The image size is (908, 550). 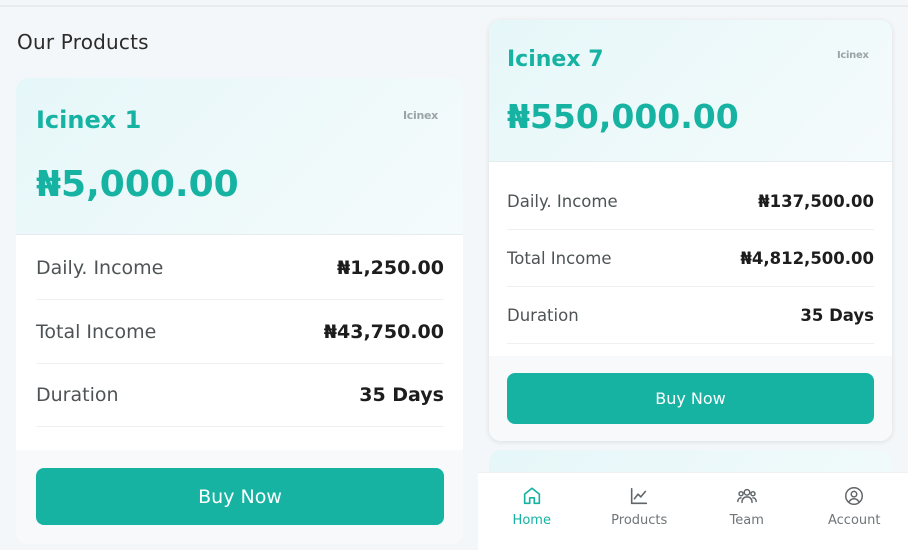 What do you see at coordinates (532, 506) in the screenshot?
I see `nav-home: Home` at bounding box center [532, 506].